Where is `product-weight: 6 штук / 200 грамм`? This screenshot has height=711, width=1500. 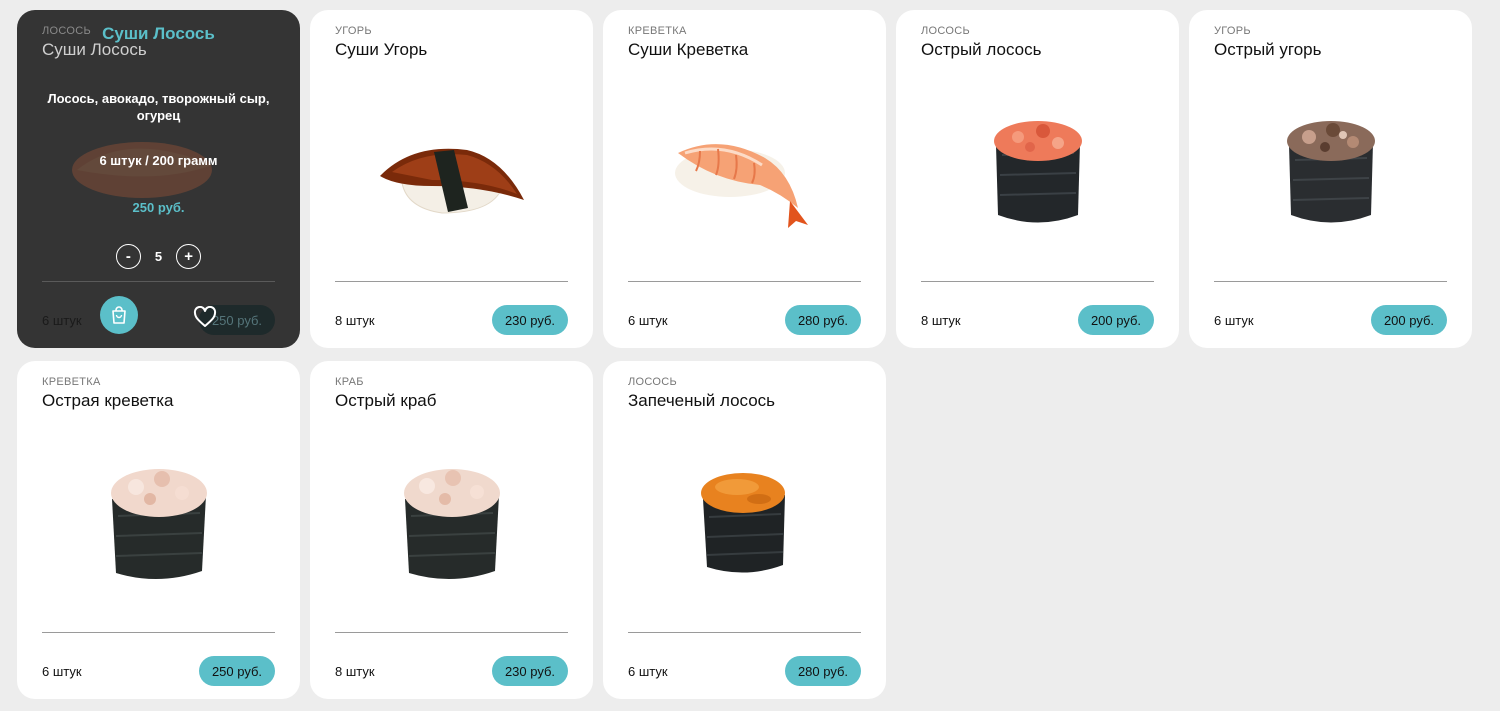 product-weight: 6 штук / 200 грамм is located at coordinates (158, 160).